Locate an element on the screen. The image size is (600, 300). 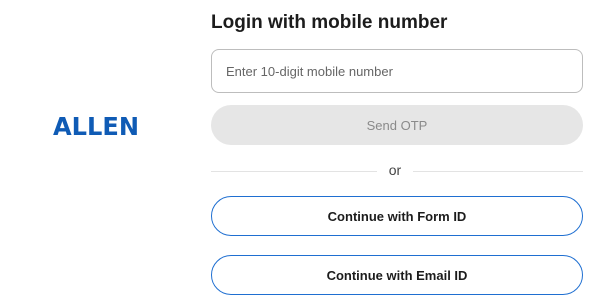
or-divider: or is located at coordinates (397, 171).